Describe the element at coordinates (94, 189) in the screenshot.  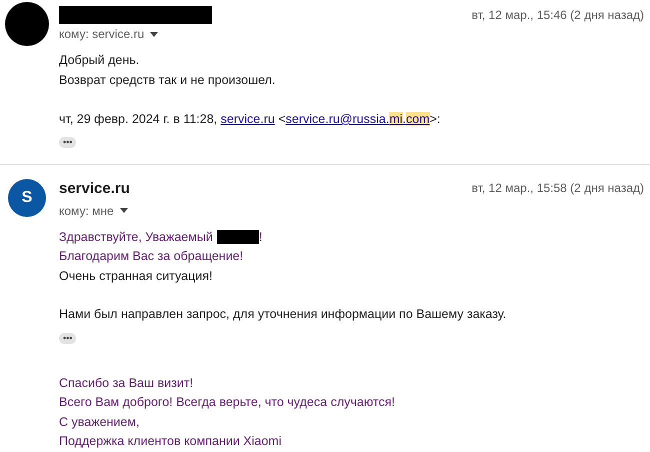
I see `sender-name: service.ru` at that location.